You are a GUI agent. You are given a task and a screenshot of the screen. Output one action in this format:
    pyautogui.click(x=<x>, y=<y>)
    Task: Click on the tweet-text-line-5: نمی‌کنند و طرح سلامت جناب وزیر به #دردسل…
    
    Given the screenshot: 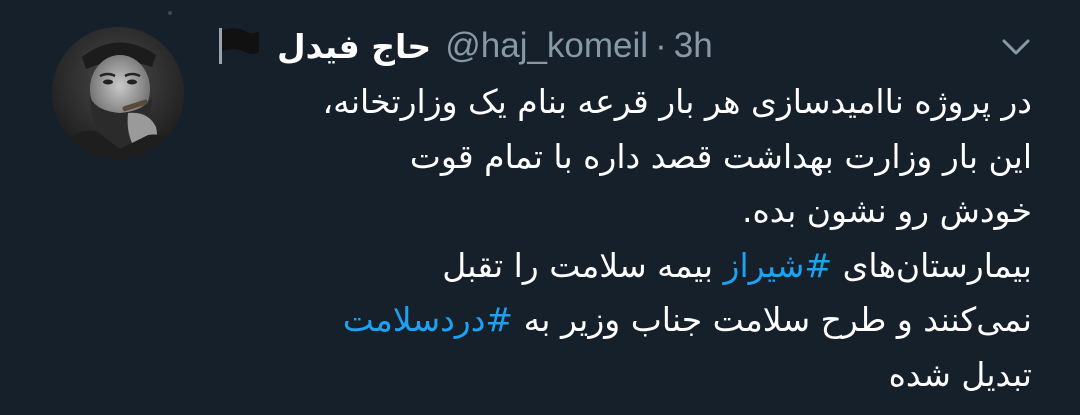 What is the action you would take?
    pyautogui.click(x=618, y=320)
    